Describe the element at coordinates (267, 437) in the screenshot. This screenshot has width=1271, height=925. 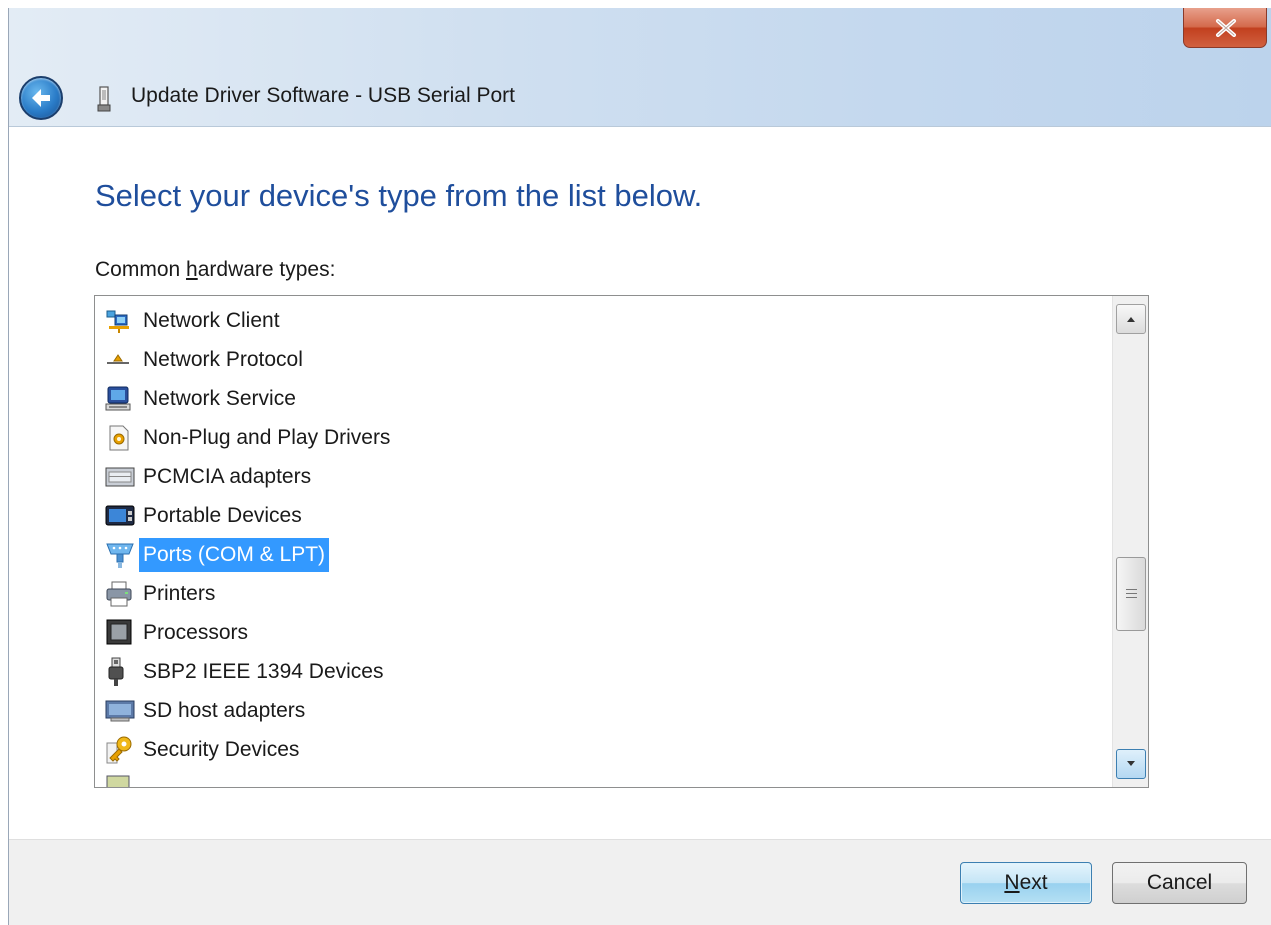
I see `list-item-label: Non-Plug and Play Drivers` at that location.